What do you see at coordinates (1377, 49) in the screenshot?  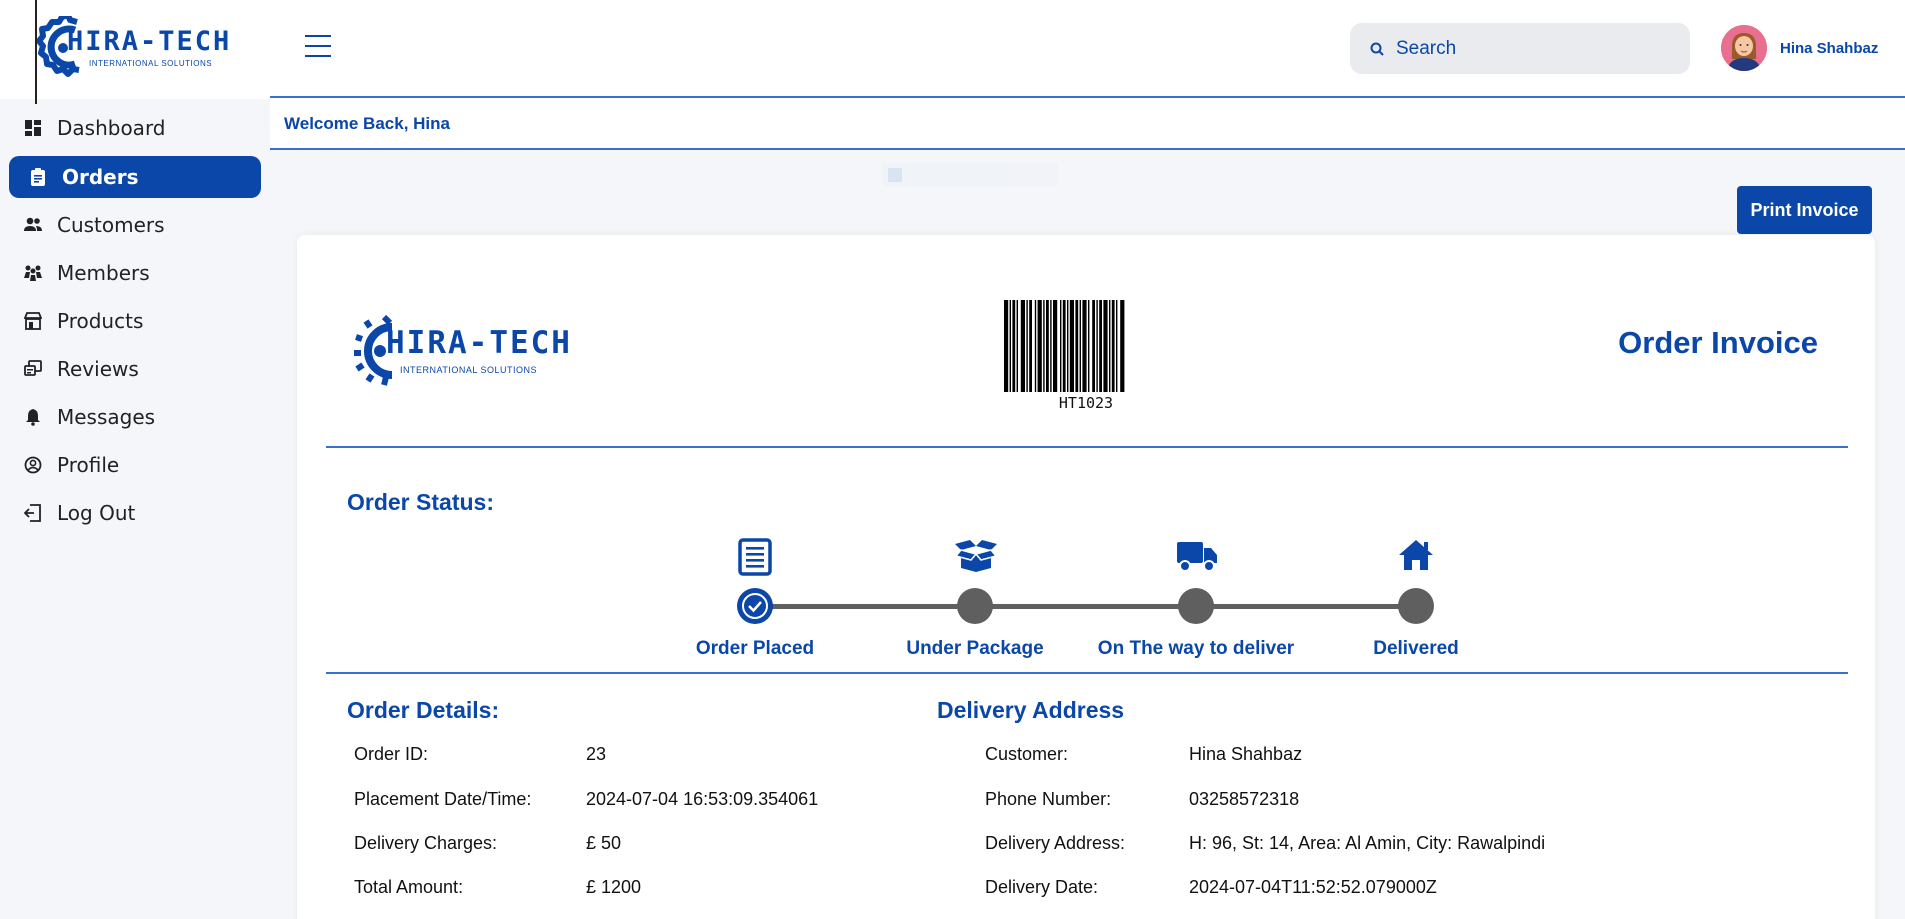 I see `search-icon` at bounding box center [1377, 49].